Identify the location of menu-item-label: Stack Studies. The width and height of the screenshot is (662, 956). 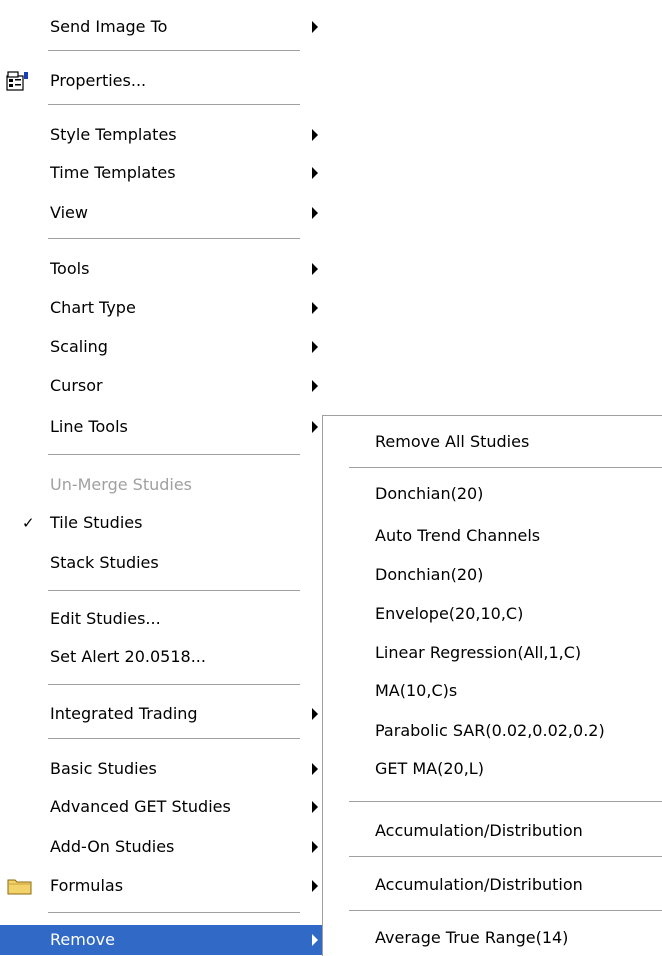
(104, 562).